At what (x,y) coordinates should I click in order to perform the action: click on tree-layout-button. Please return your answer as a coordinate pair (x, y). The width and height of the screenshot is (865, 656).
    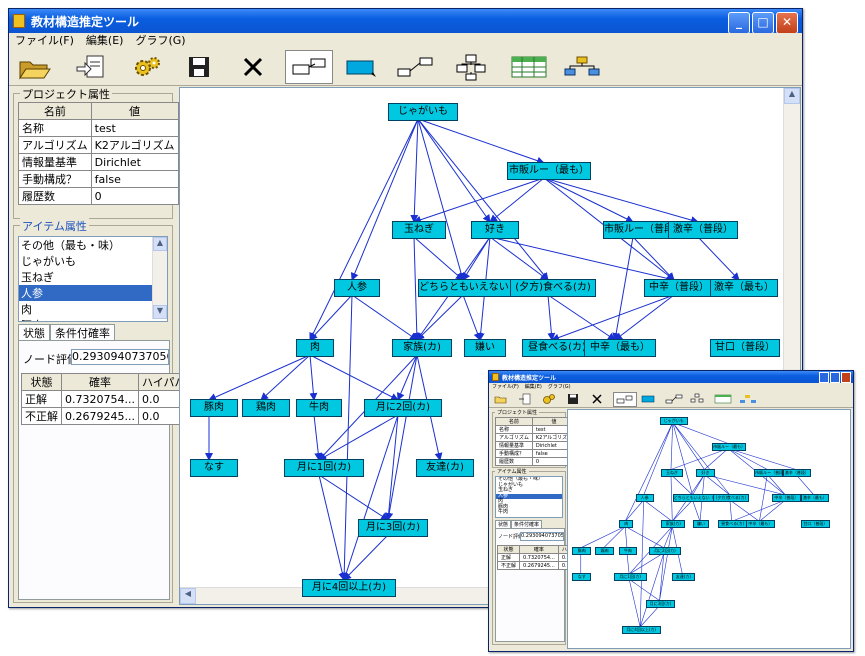
    Looking at the image, I should click on (471, 67).